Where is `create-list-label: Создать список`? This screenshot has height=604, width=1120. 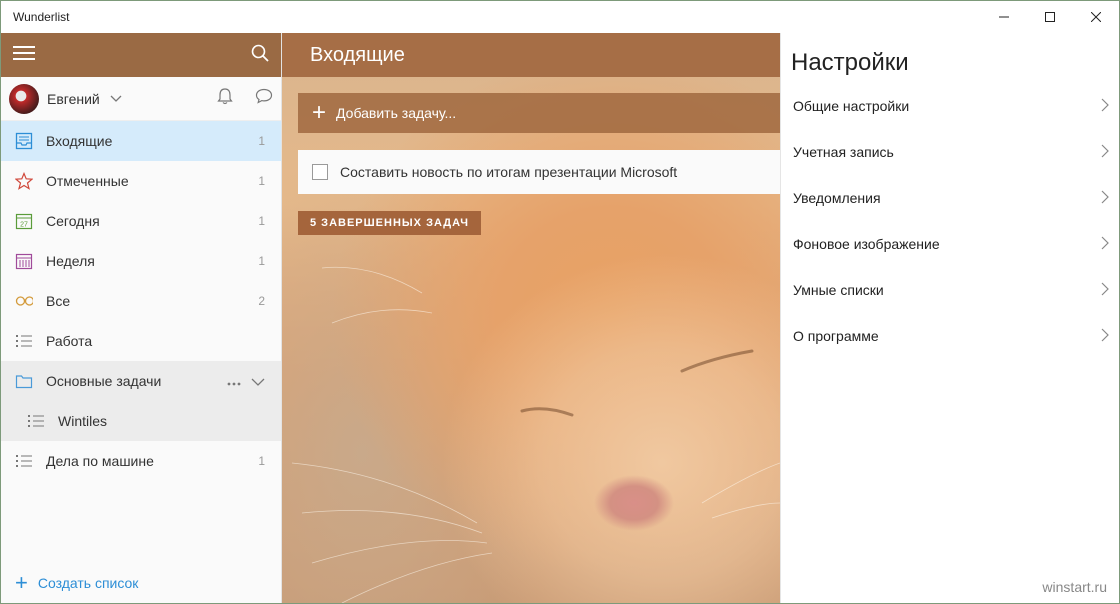
create-list-label: Создать список is located at coordinates (88, 583).